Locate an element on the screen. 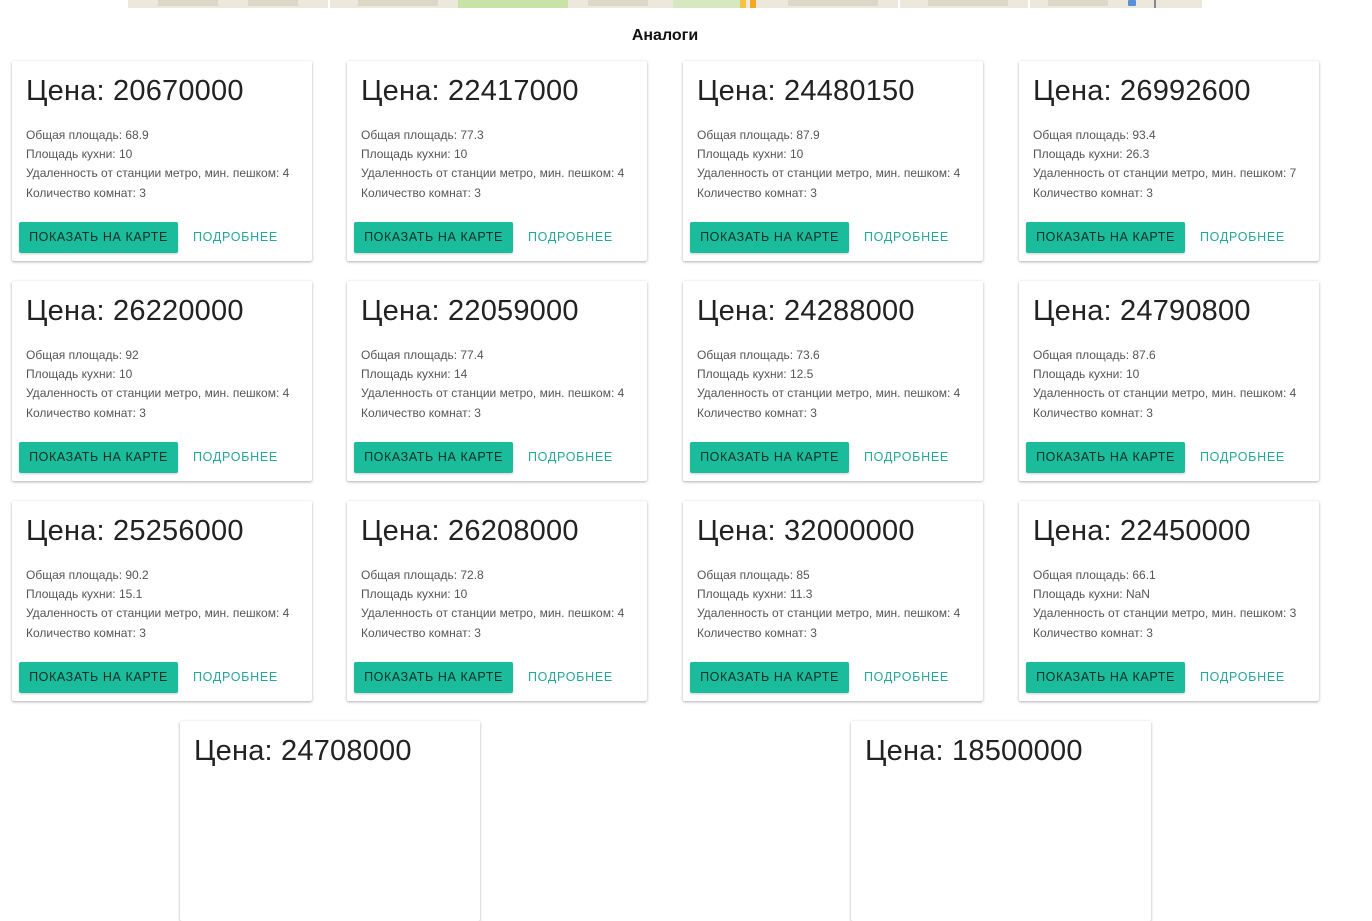 The width and height of the screenshot is (1372, 921). card-price: Цена: 26208000 is located at coordinates (470, 531).